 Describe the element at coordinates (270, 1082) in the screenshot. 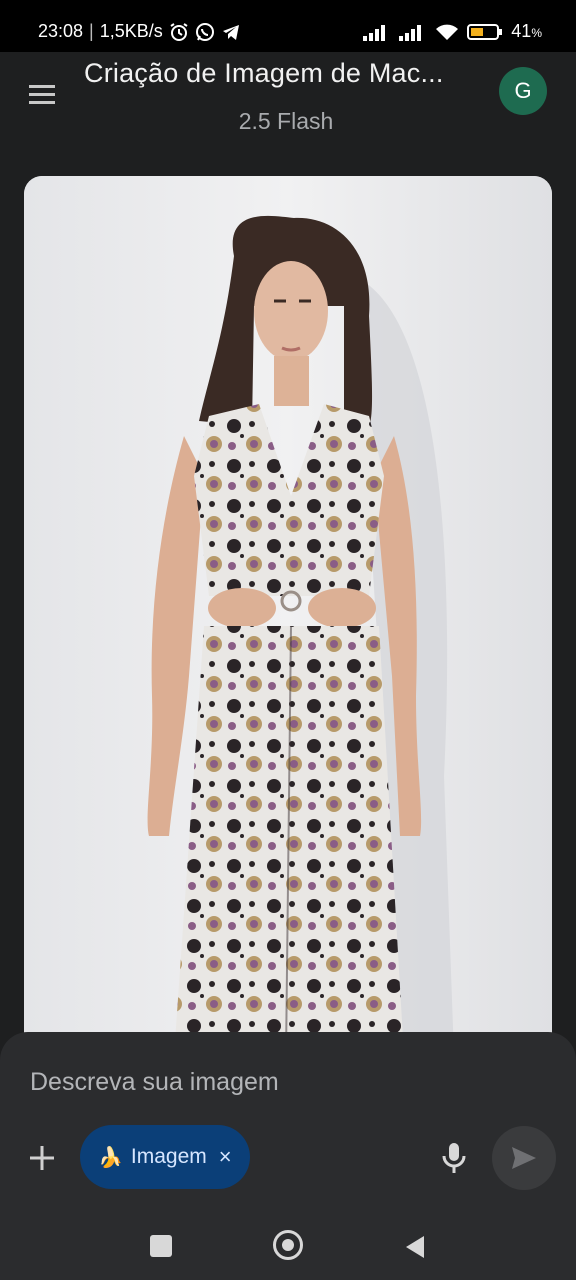

I see `prompt-input` at that location.